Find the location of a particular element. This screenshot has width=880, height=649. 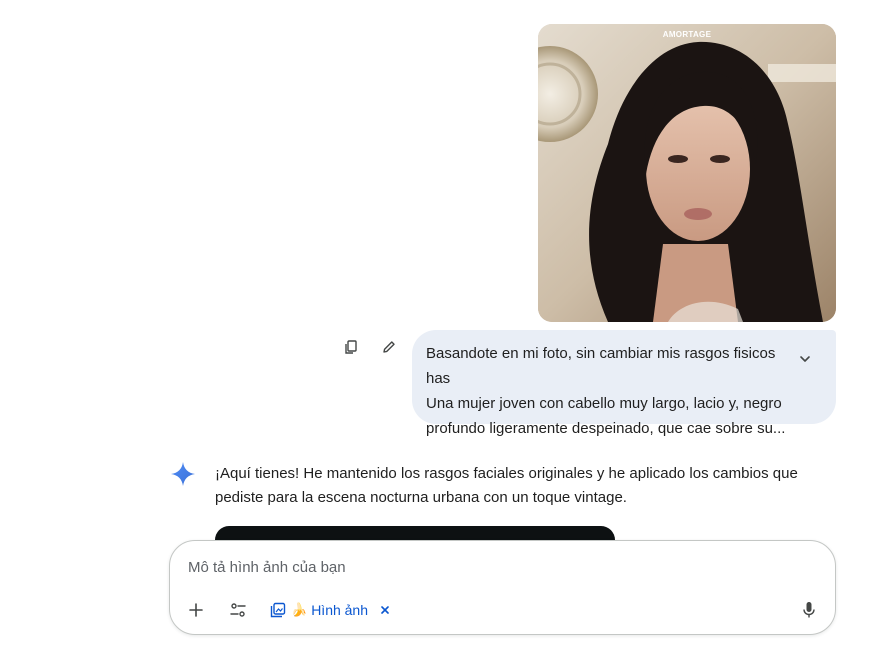

microphone-button is located at coordinates (809, 610).